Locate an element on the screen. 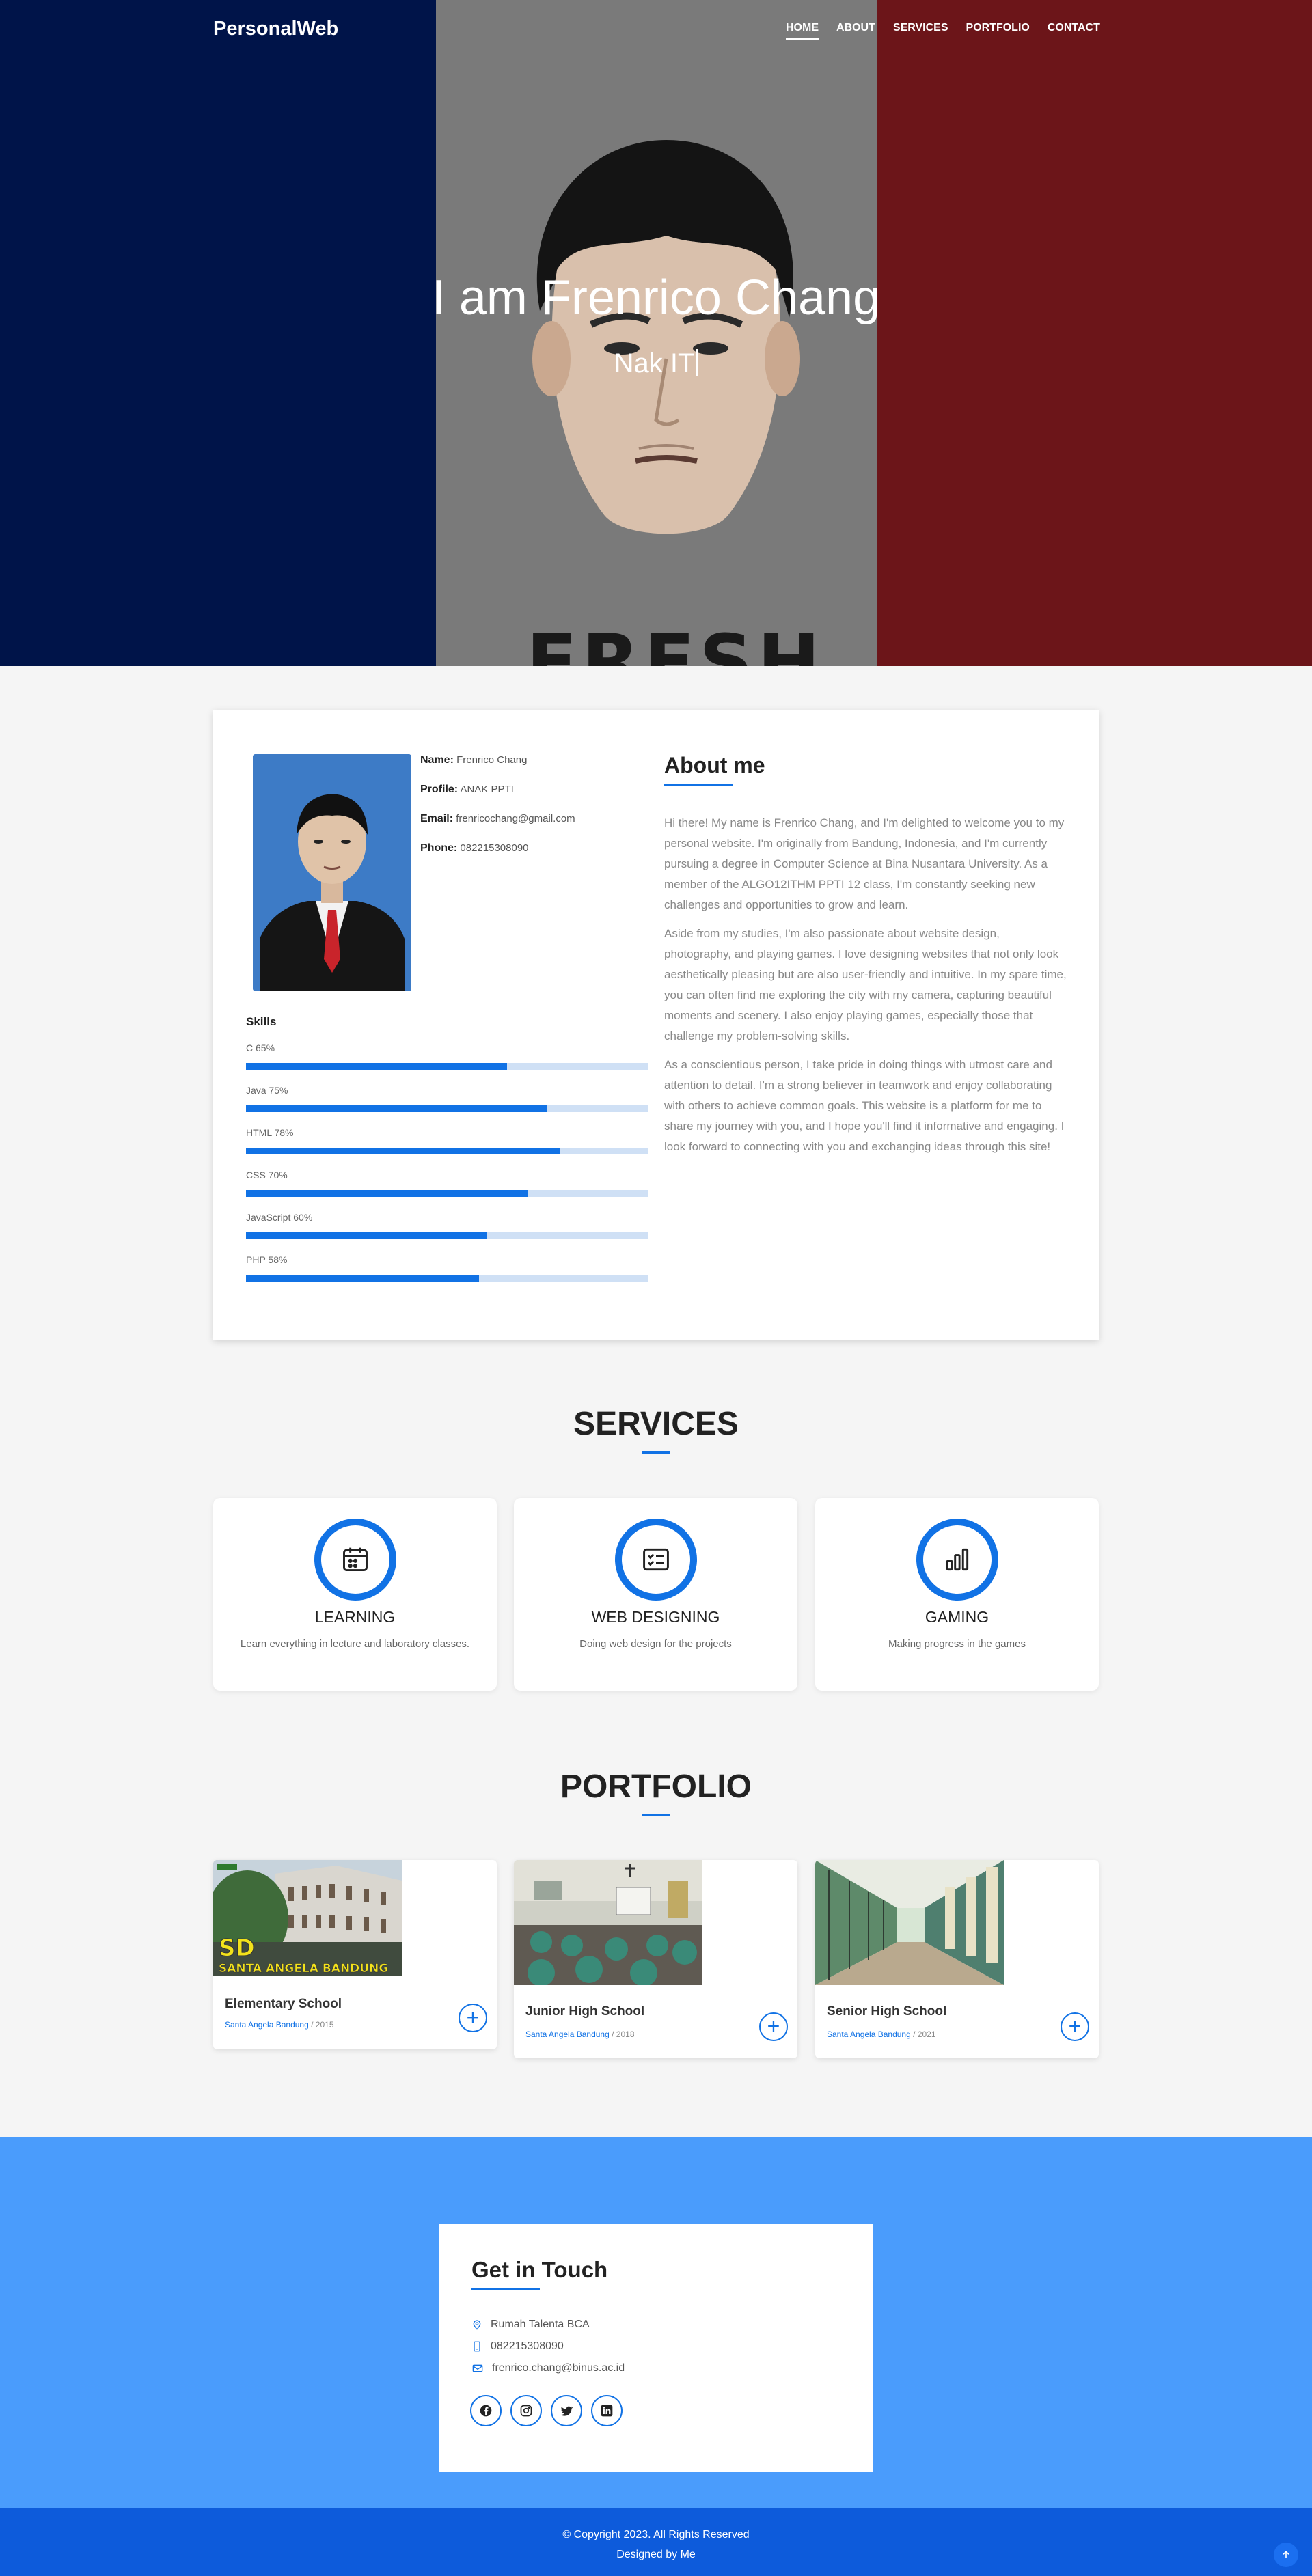 This screenshot has width=1312, height=2576. portfolio-title-underline is located at coordinates (656, 1815).